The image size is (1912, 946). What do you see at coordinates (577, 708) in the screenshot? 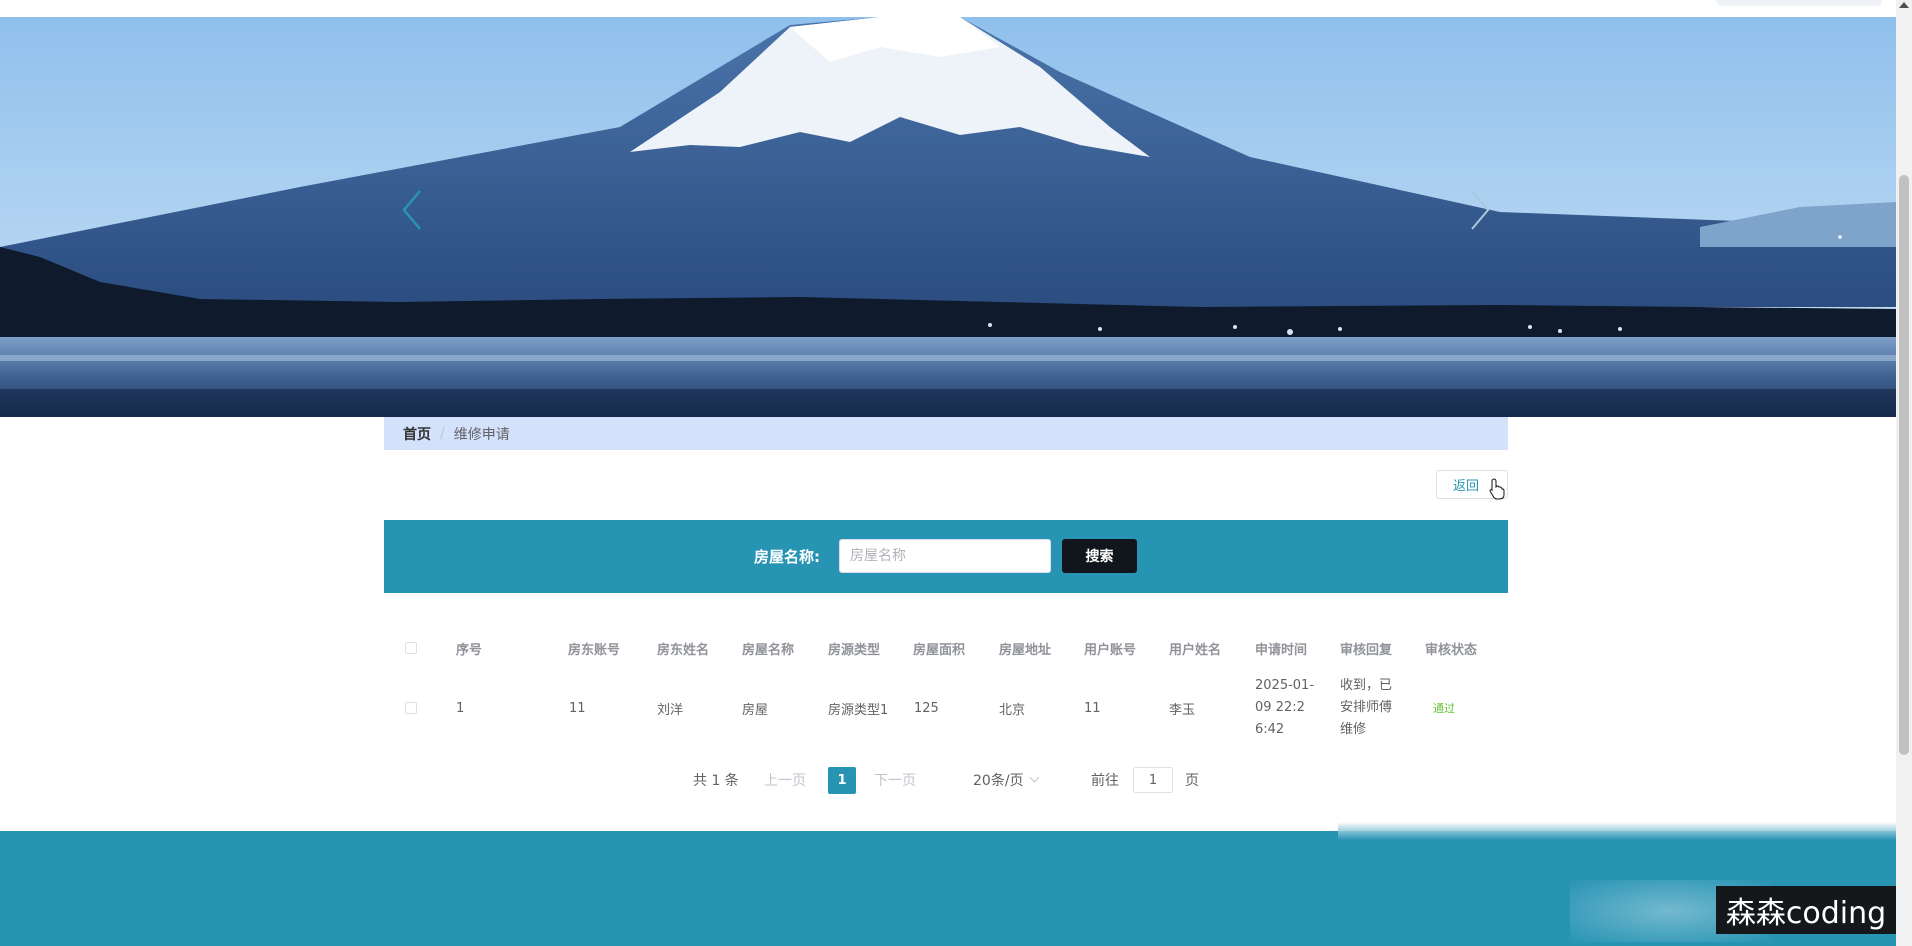
I see `cell-landlord-account: 11` at bounding box center [577, 708].